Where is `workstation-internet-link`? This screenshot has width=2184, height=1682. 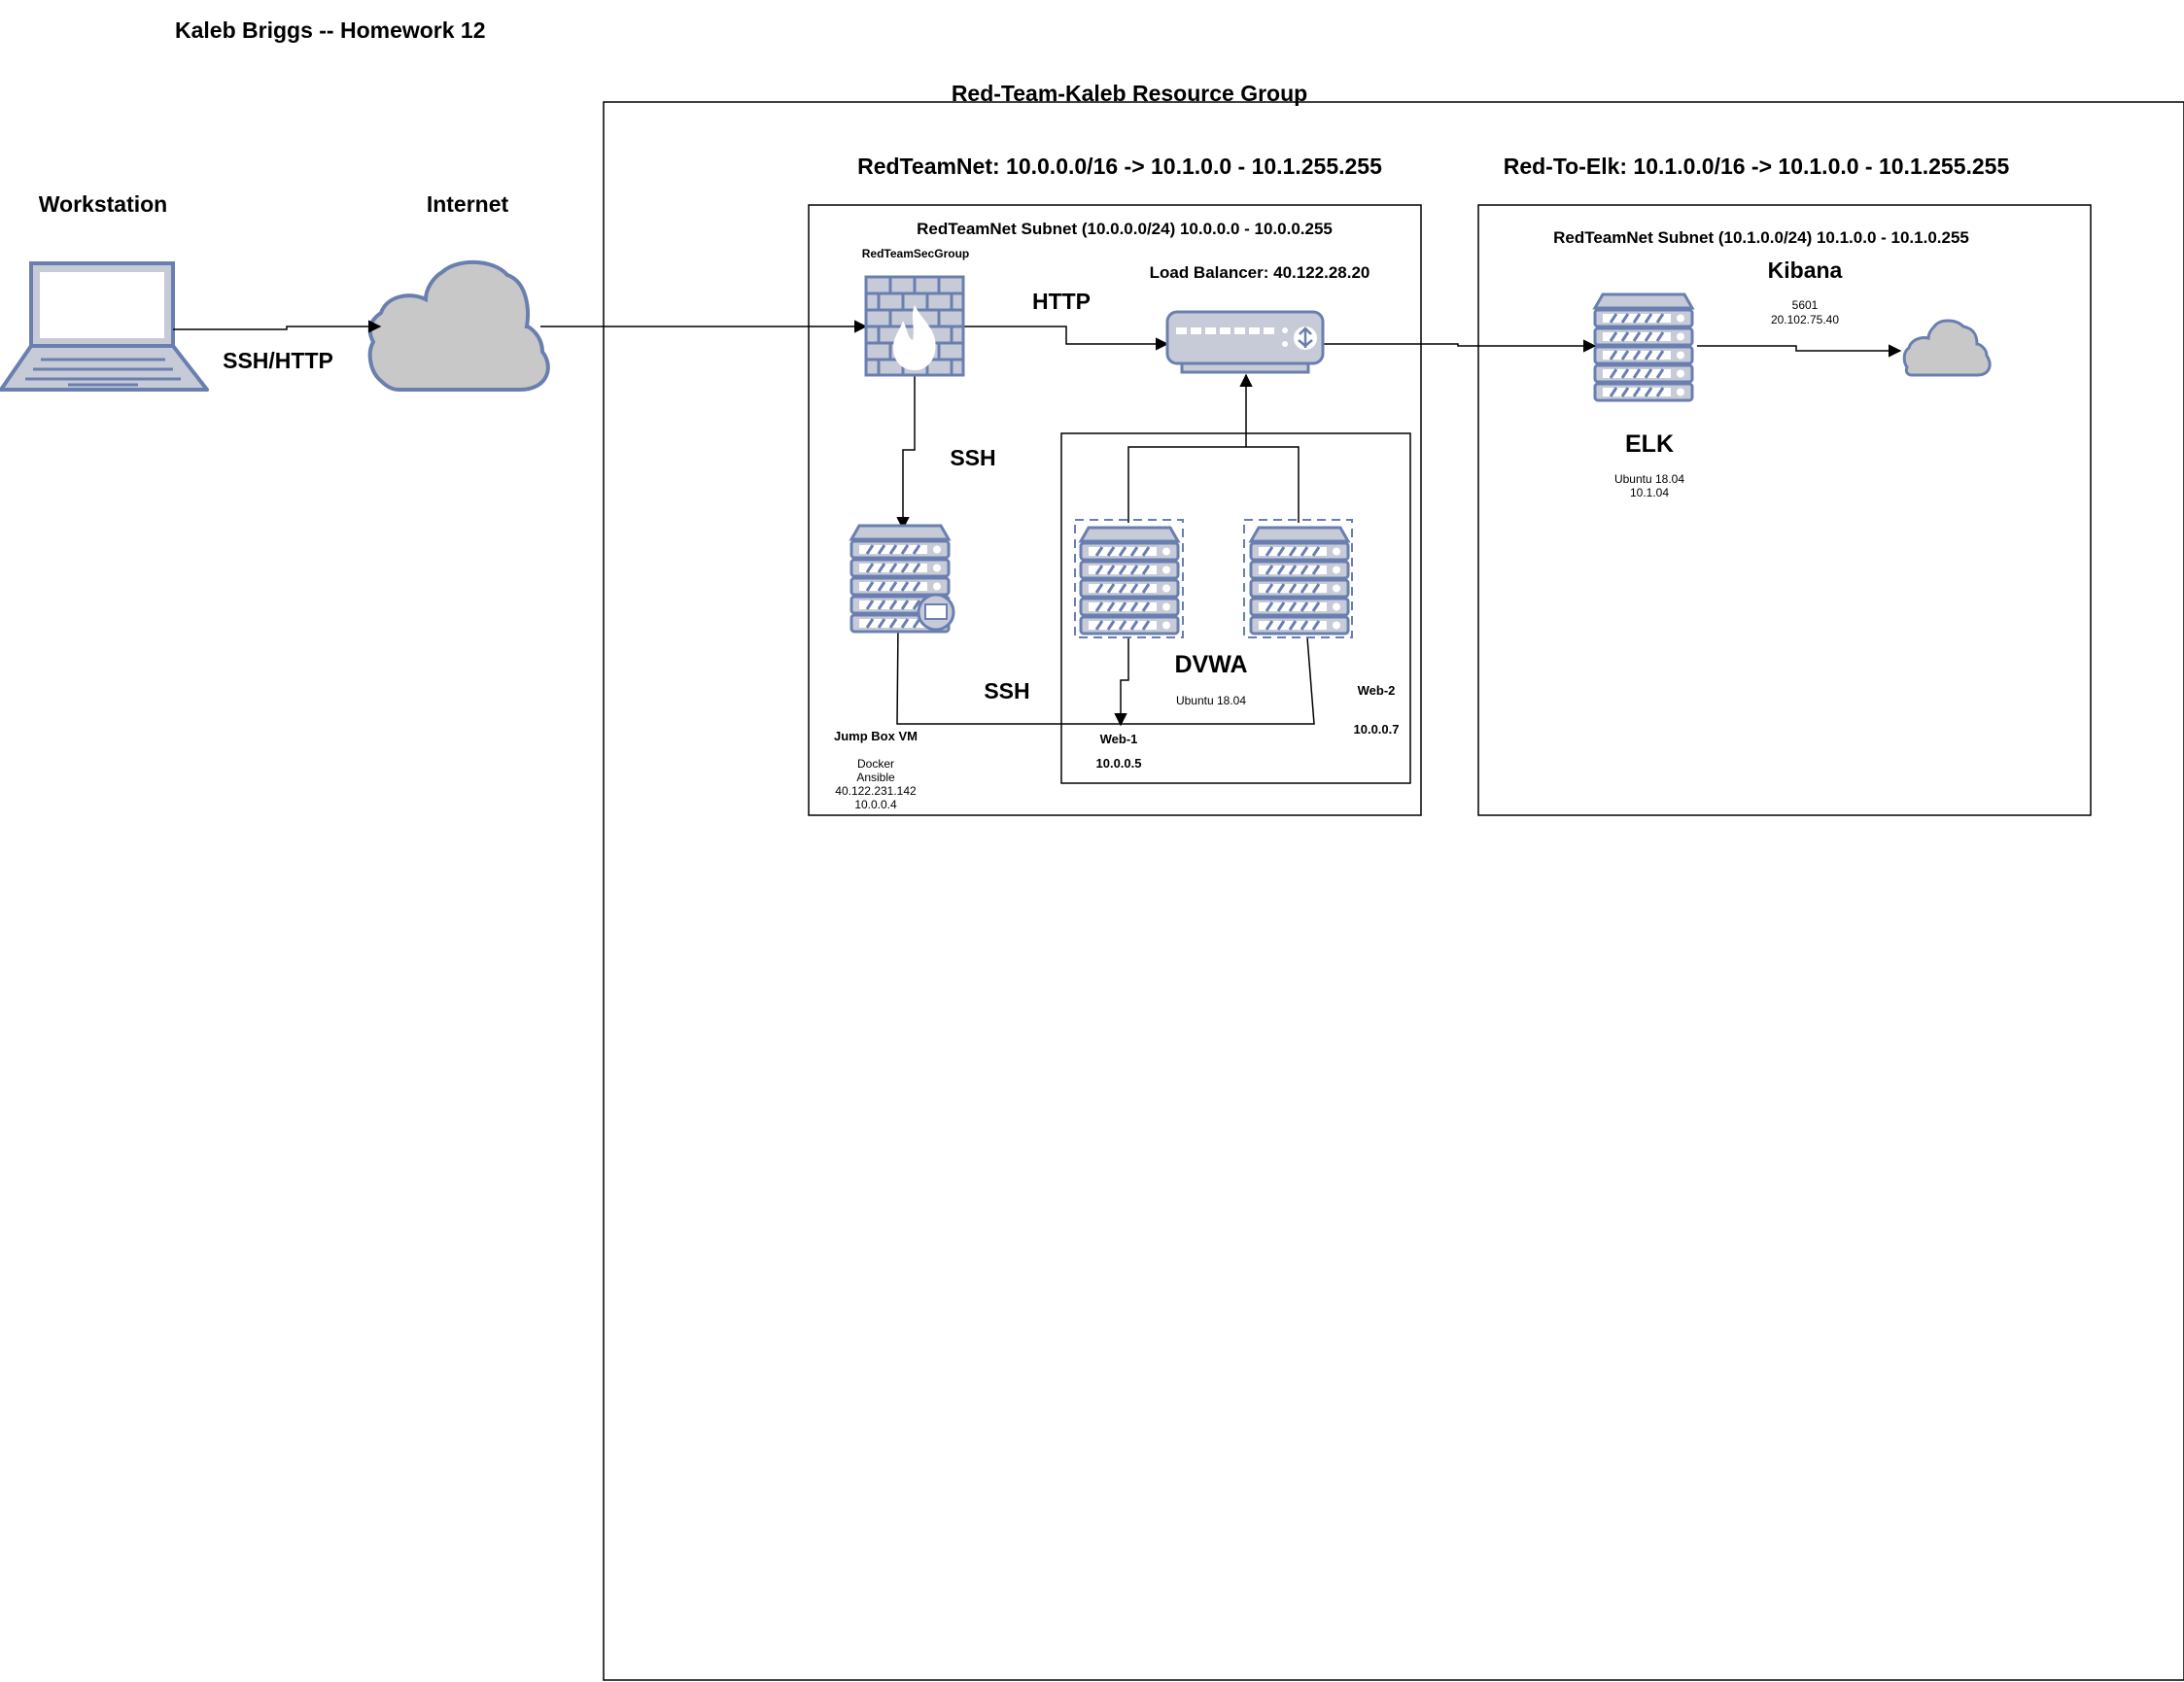
workstation-internet-link is located at coordinates (277, 327).